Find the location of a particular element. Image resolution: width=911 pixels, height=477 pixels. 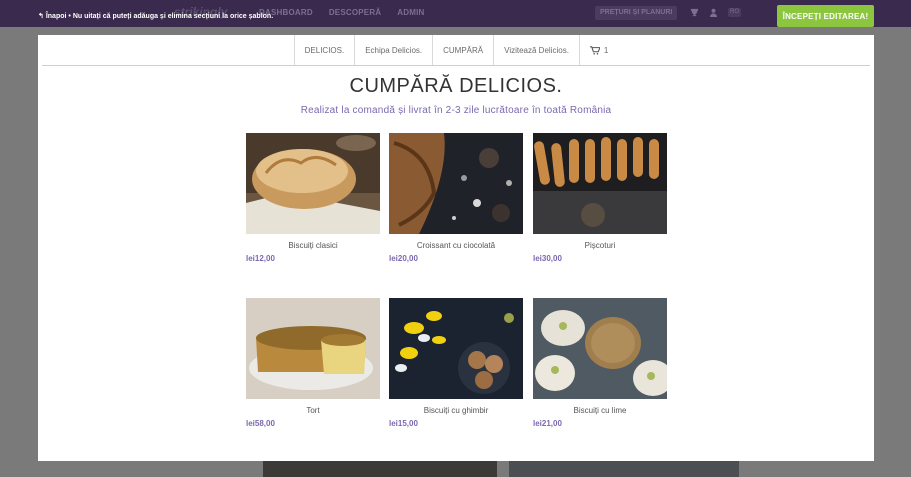

nav-discover: DESCOPERĂ is located at coordinates (355, 12).